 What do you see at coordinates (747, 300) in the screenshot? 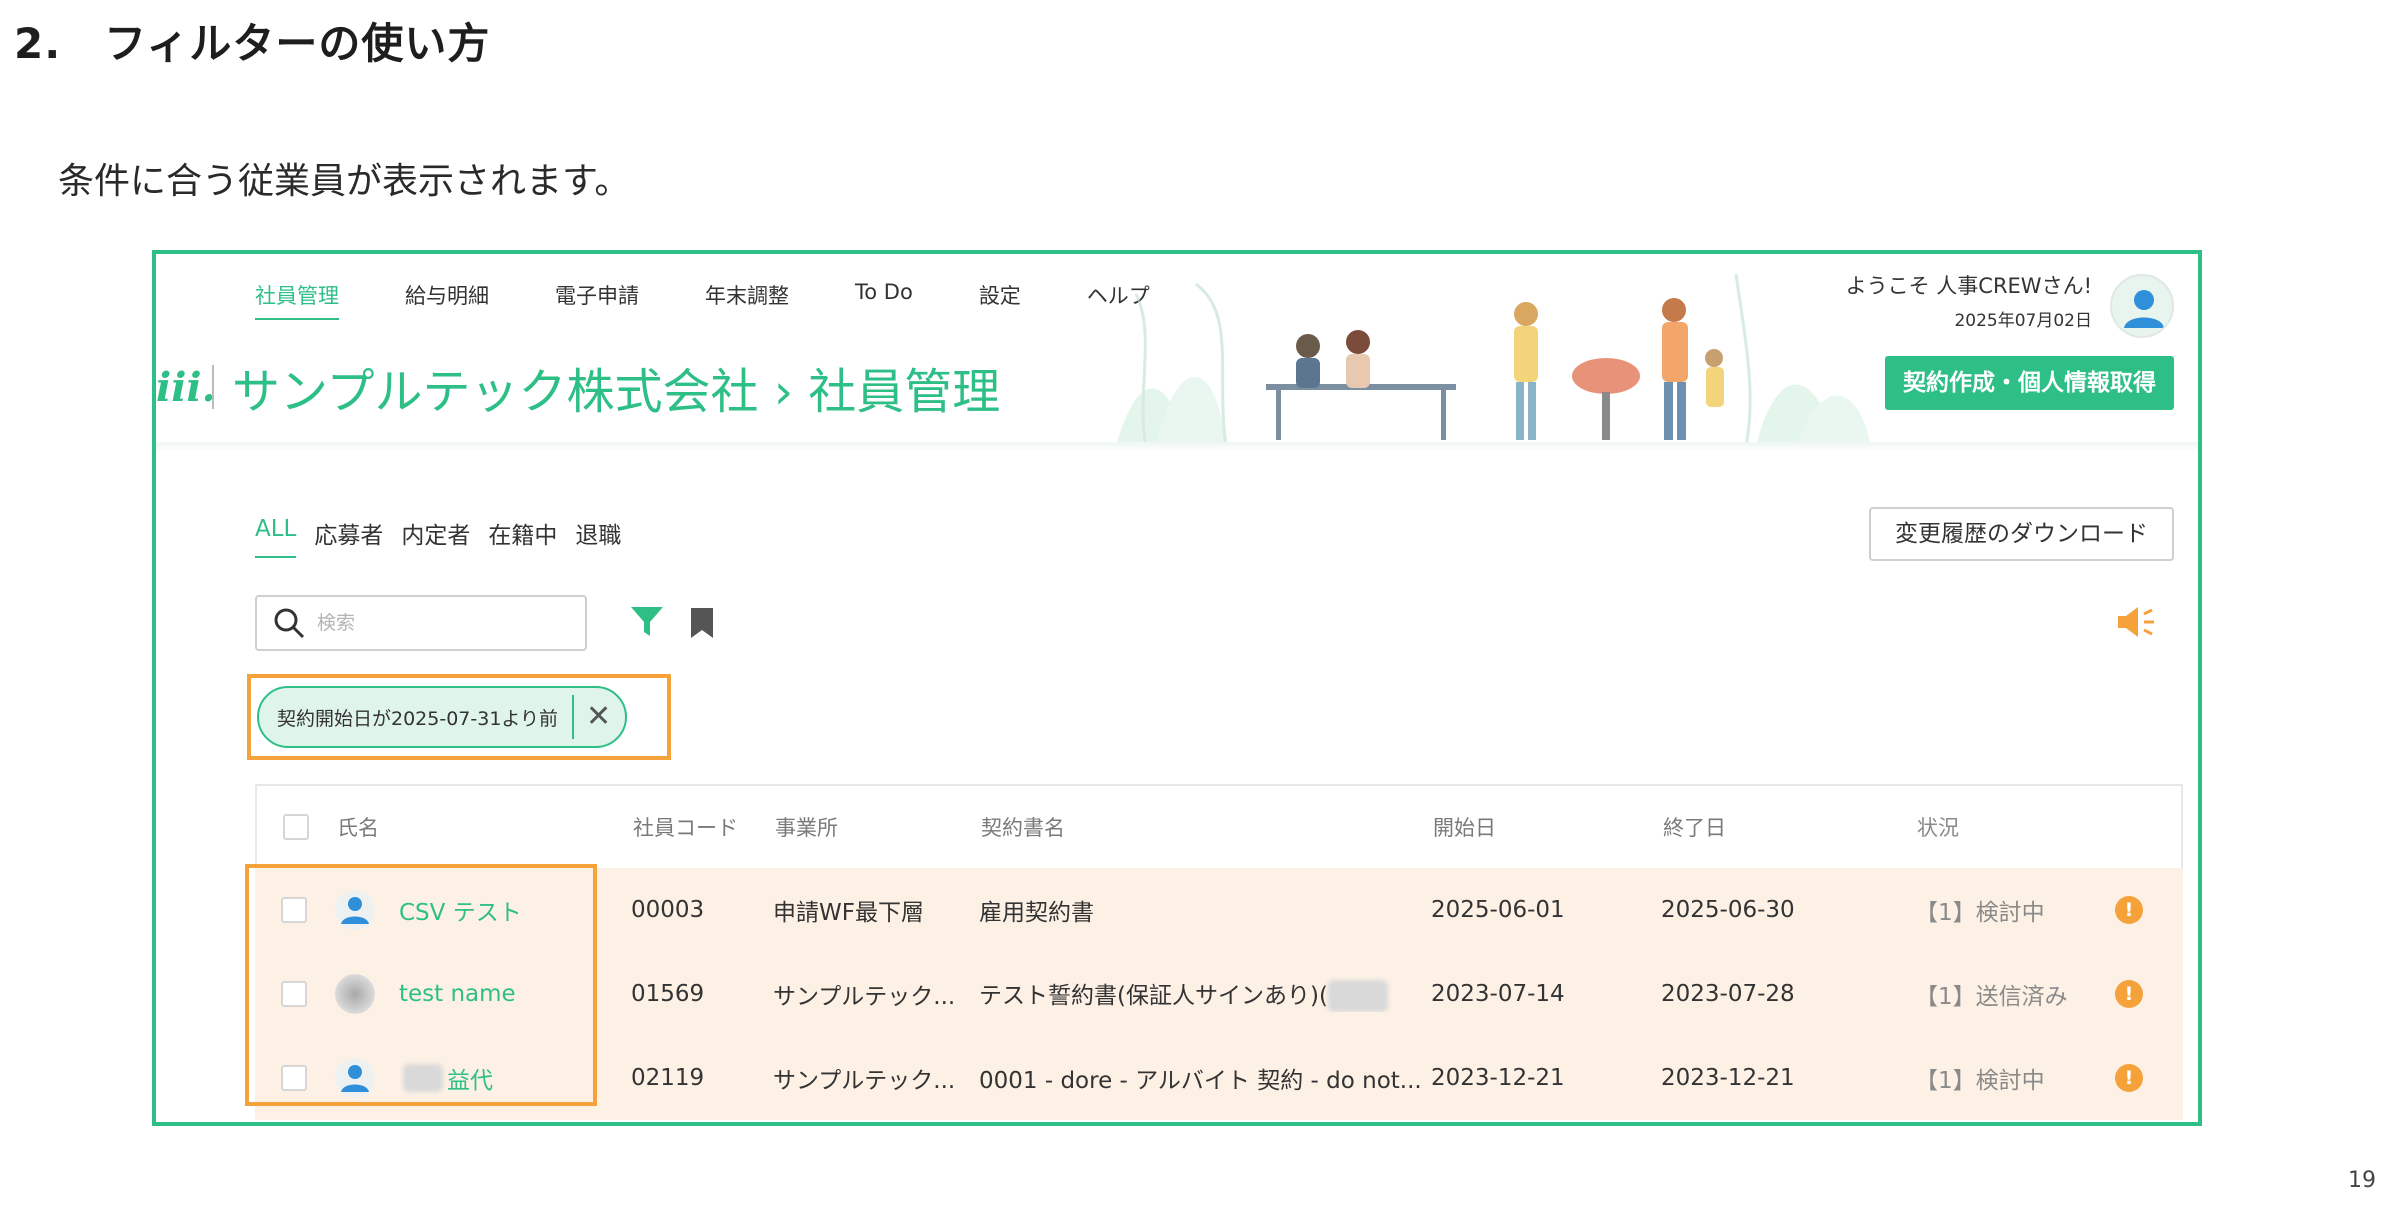
I see `nav-year-end-adjustment: 年末調整` at bounding box center [747, 300].